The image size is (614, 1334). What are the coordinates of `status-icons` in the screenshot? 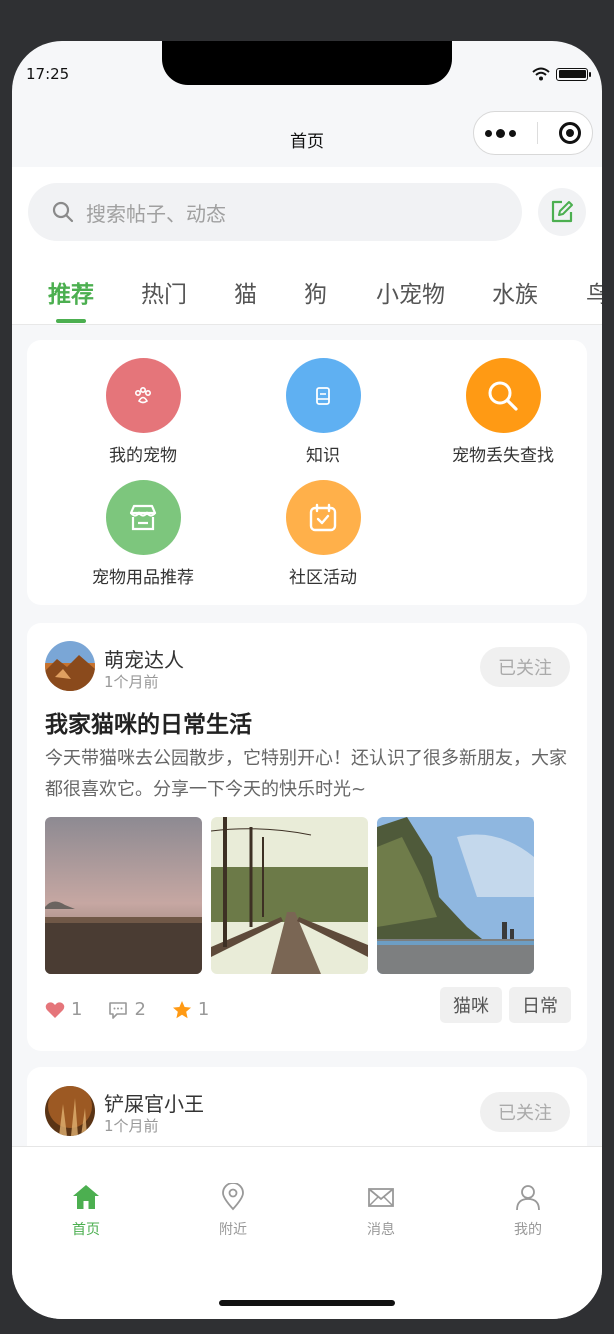 It's located at (561, 74).